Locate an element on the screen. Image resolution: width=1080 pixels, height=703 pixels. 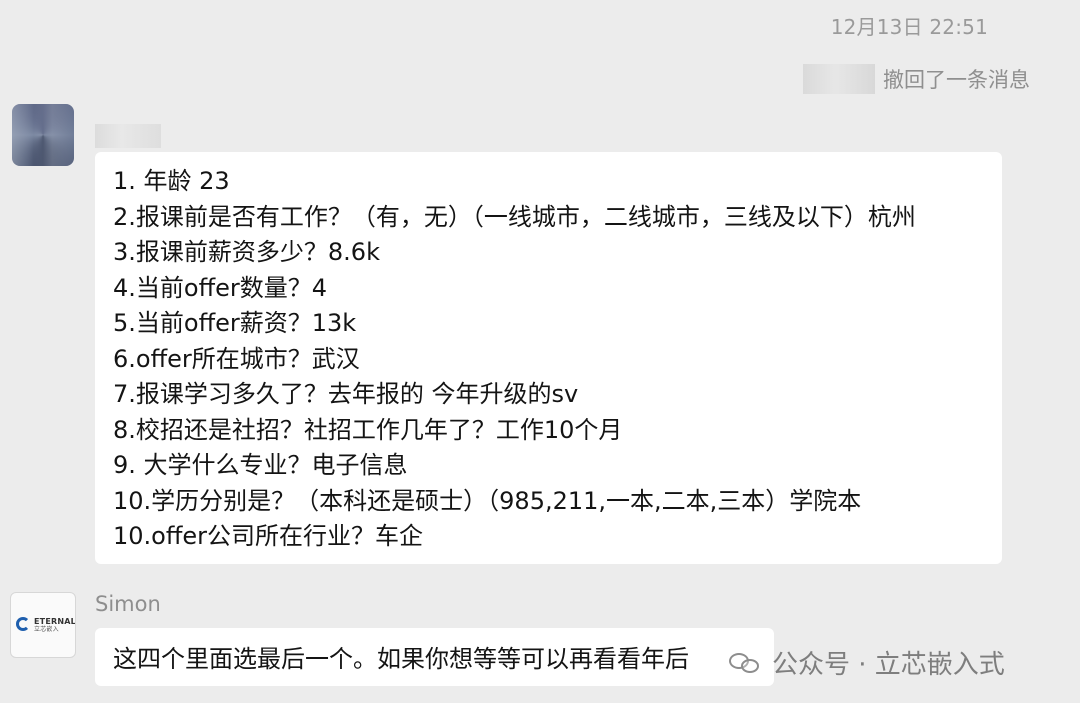
watermark-text: 公众号 · 立芯嵌入式 is located at coordinates (888, 664).